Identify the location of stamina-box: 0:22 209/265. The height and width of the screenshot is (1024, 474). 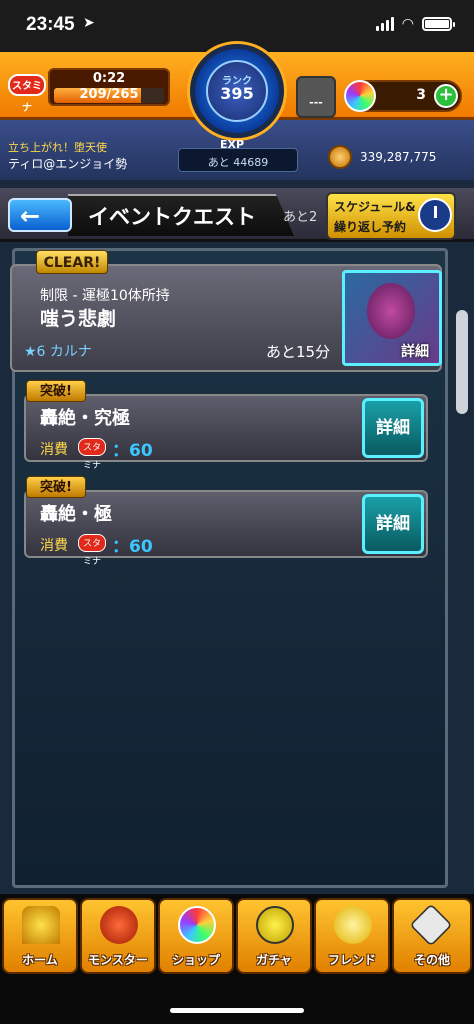
(109, 87).